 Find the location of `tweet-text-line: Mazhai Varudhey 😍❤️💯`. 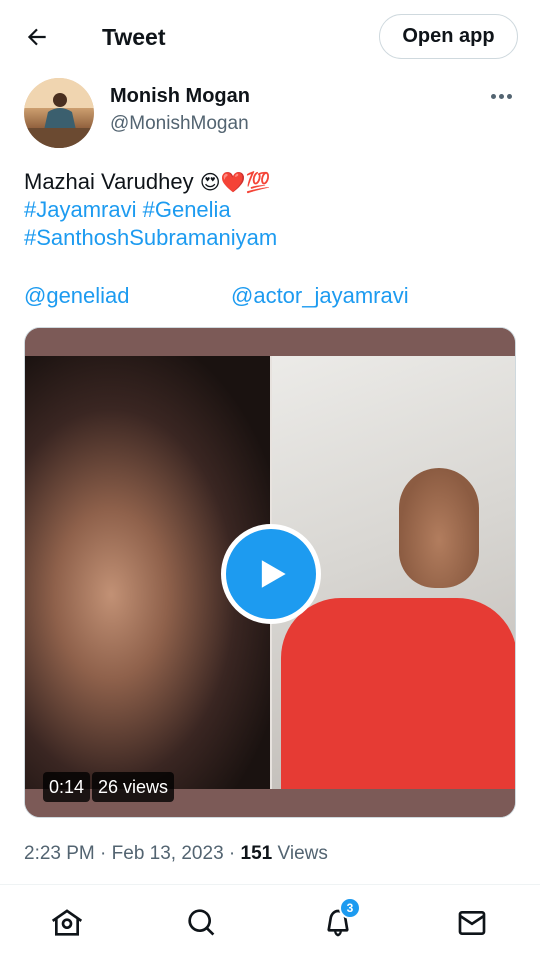

tweet-text-line: Mazhai Varudhey 😍❤️💯 is located at coordinates (270, 182).